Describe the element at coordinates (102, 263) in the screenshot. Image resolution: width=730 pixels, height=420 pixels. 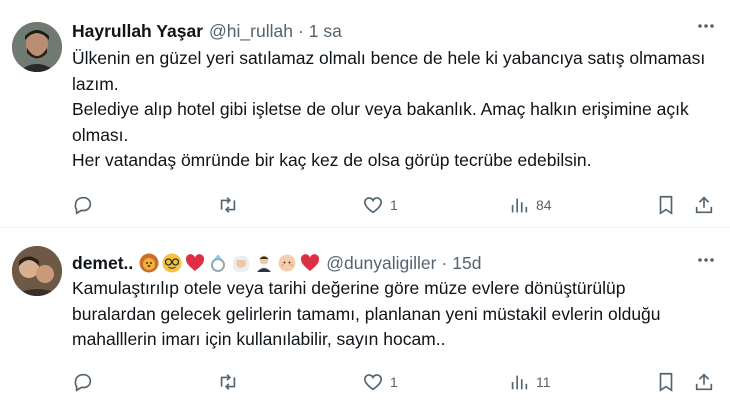
I see `author-name: demet..` at that location.